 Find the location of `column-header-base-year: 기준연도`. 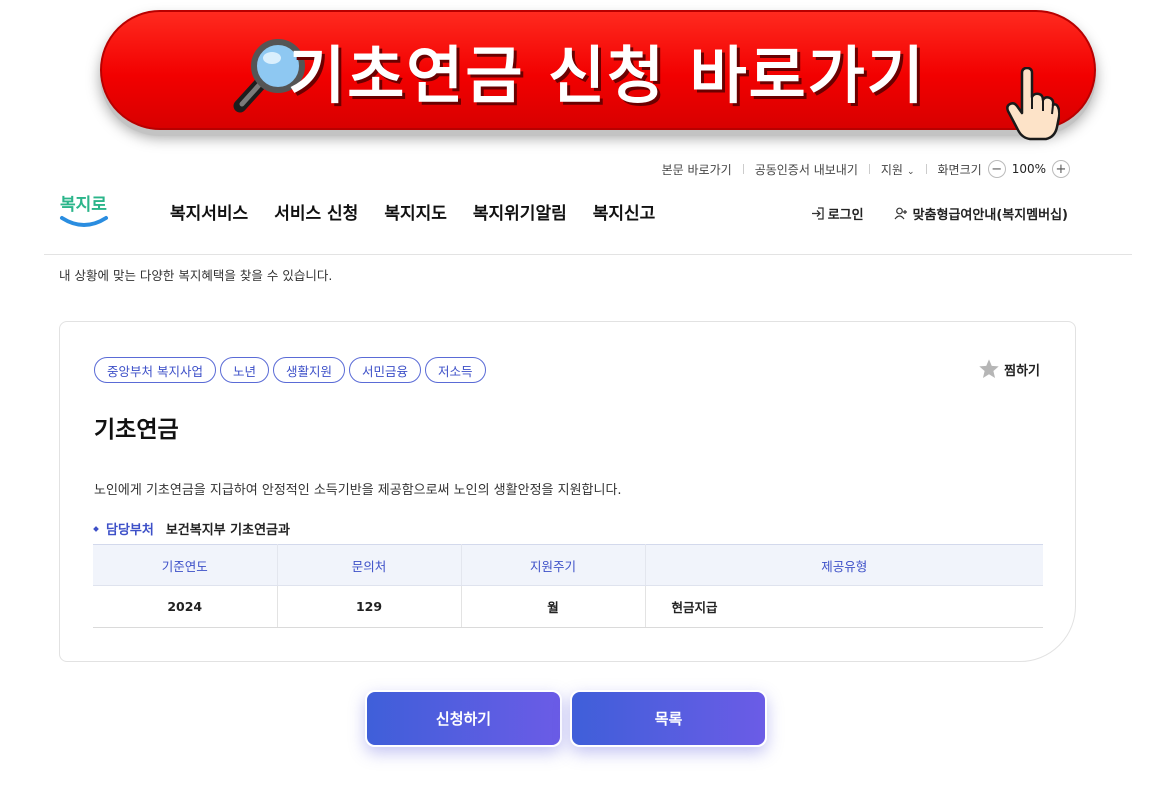

column-header-base-year: 기준연도 is located at coordinates (185, 565).